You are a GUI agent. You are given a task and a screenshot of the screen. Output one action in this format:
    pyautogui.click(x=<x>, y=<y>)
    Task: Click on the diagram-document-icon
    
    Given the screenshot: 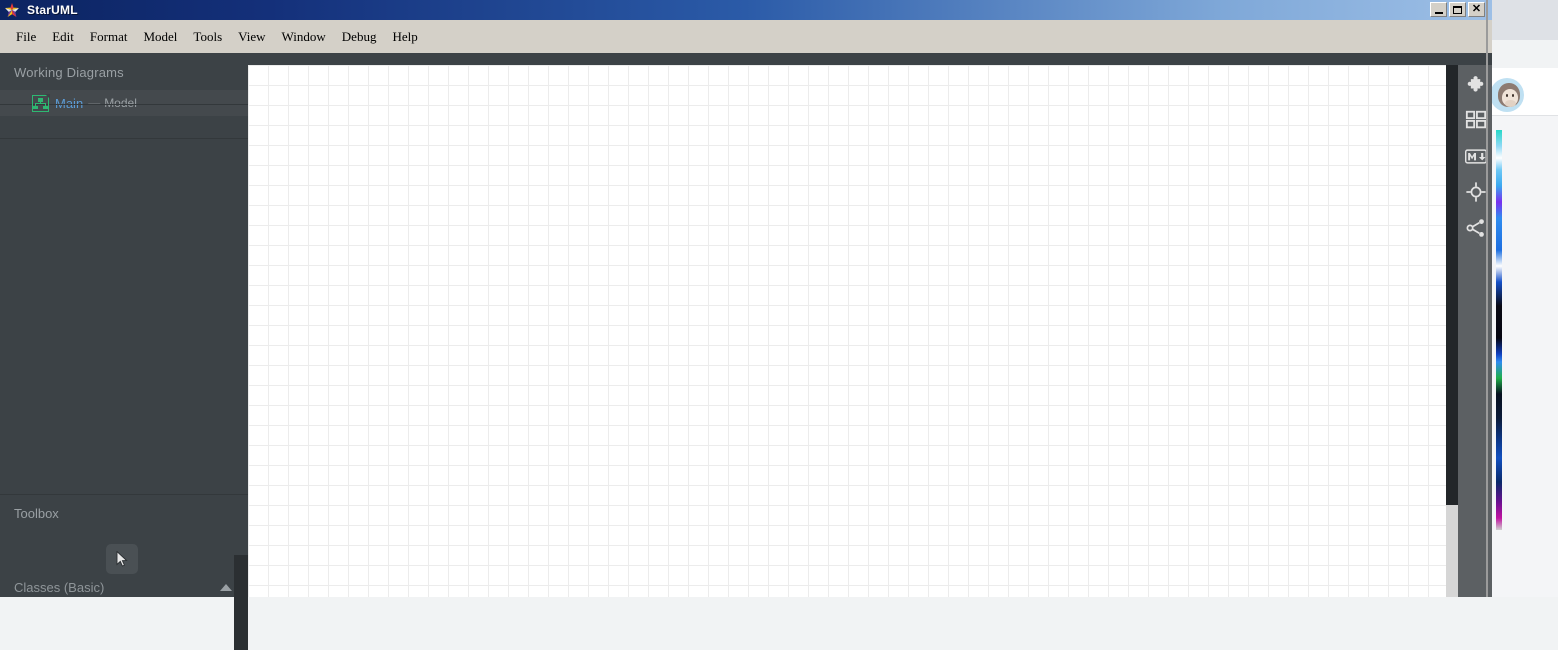 What is the action you would take?
    pyautogui.click(x=40, y=103)
    